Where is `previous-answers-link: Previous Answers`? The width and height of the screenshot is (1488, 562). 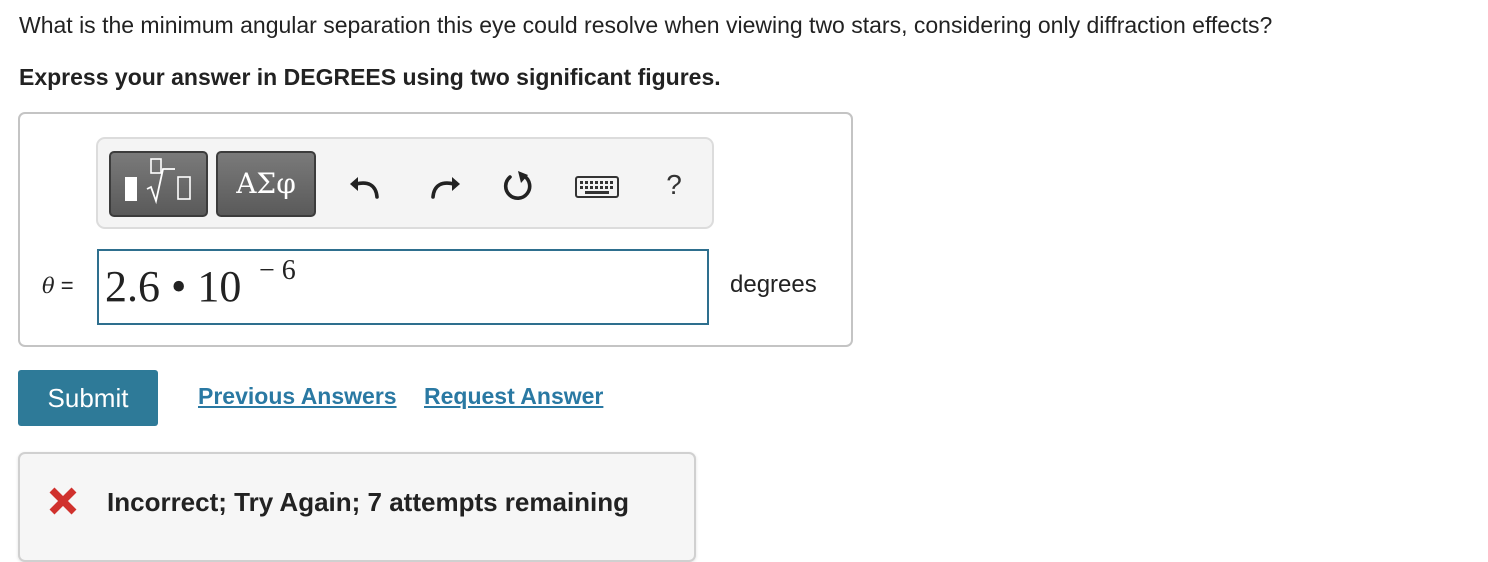 previous-answers-link: Previous Answers is located at coordinates (297, 396).